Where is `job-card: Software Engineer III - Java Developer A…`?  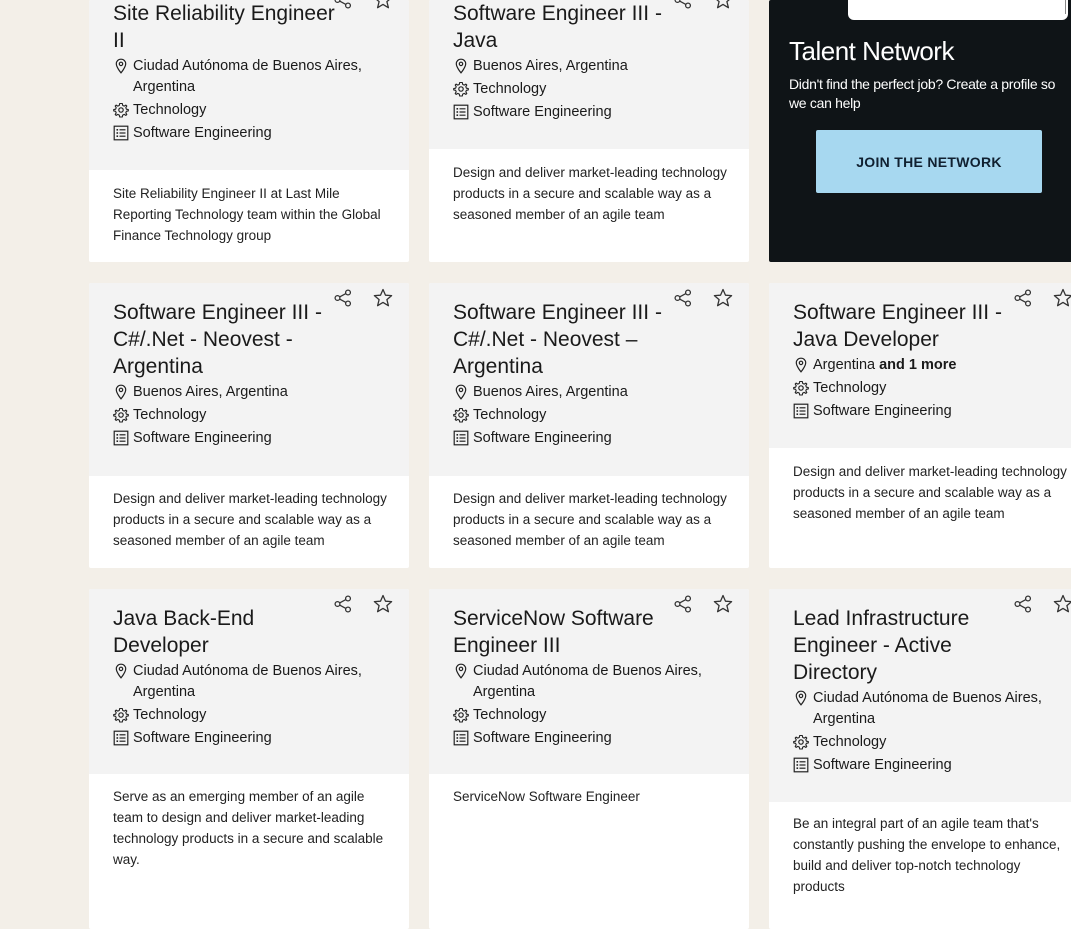 job-card: Software Engineer III - Java Developer A… is located at coordinates (920, 425).